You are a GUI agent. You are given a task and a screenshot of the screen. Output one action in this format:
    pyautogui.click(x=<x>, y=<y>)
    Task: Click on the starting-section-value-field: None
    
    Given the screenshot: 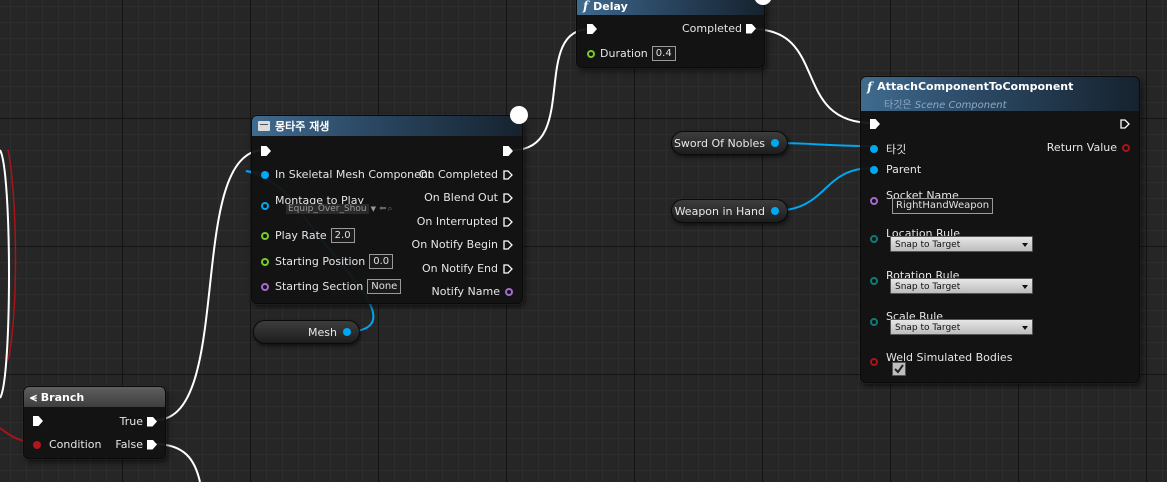 What is the action you would take?
    pyautogui.click(x=384, y=286)
    